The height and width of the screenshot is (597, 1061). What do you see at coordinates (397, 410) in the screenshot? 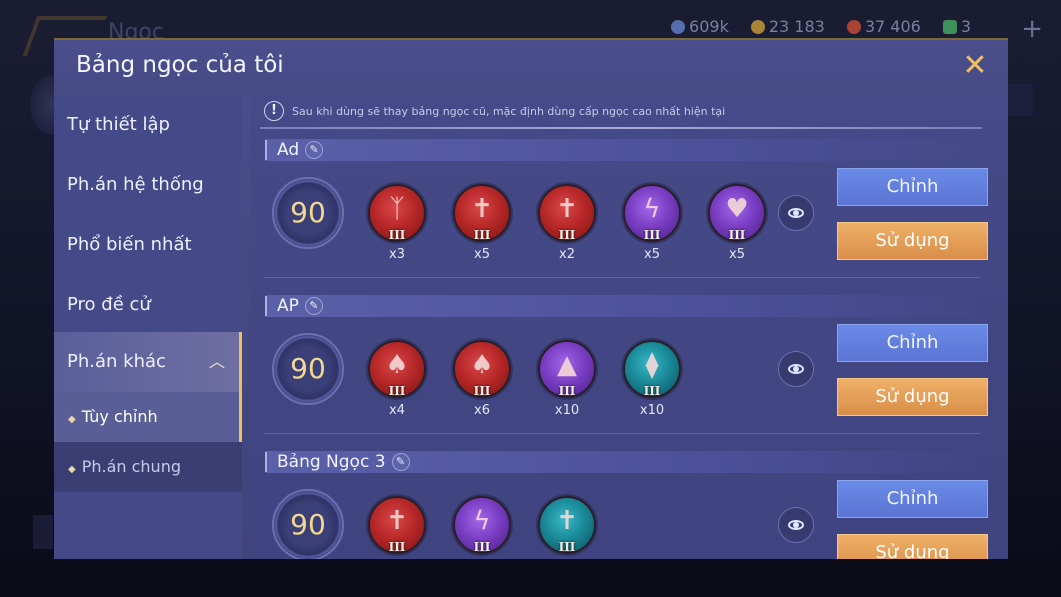
I see `gem-count: x4` at bounding box center [397, 410].